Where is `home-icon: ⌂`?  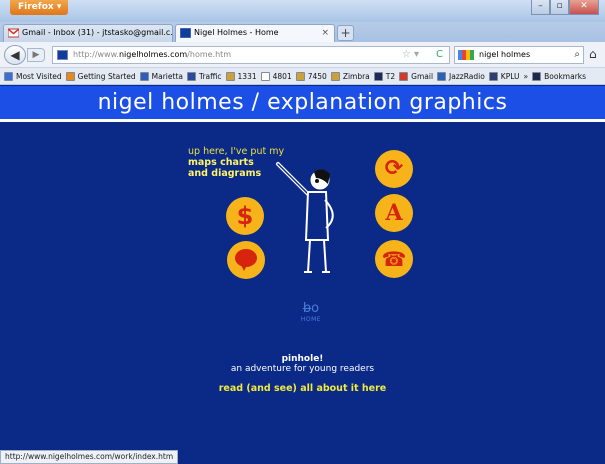
home-icon: ⌂ is located at coordinates (593, 54).